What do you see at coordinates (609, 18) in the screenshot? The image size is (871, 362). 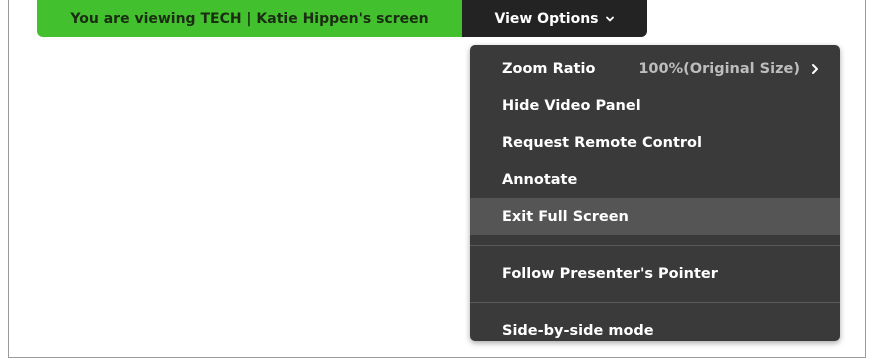 I see `chevron-down-icon` at bounding box center [609, 18].